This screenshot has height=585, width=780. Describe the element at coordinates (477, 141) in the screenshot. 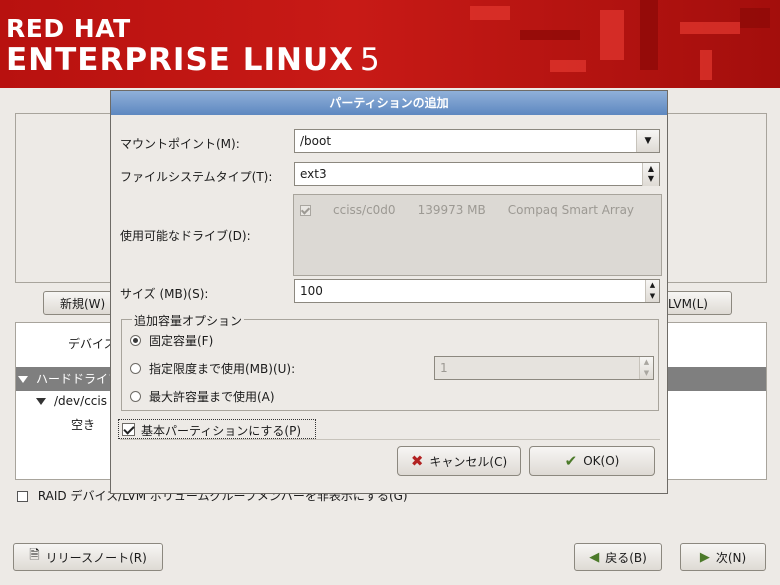

I see `mount-point-combo: /boot ▼` at that location.